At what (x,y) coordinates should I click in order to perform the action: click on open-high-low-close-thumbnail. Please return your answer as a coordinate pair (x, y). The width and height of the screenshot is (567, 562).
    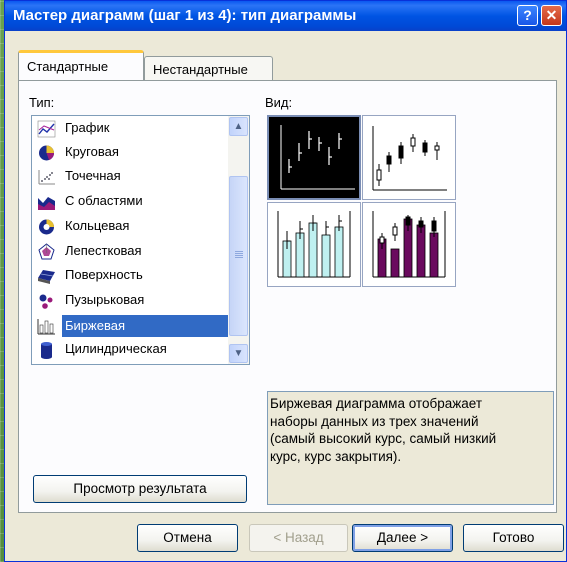
    Looking at the image, I should click on (409, 158).